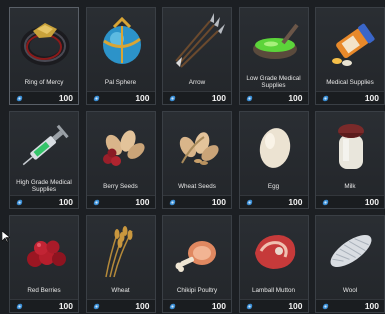 This screenshot has height=314, width=385. I want to click on item-name: Low Grade Medical Supplies, so click(273, 82).